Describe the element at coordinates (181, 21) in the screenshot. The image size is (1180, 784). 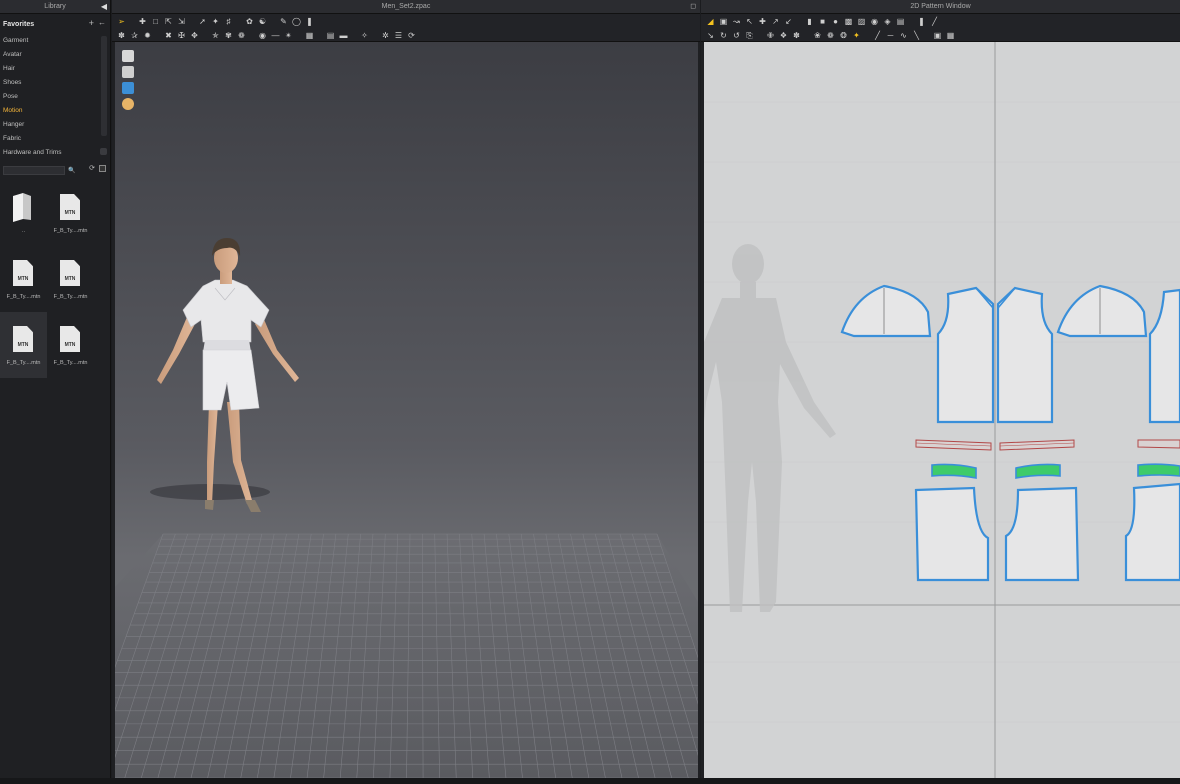
I see `fold-tool-icon: ⇲` at that location.